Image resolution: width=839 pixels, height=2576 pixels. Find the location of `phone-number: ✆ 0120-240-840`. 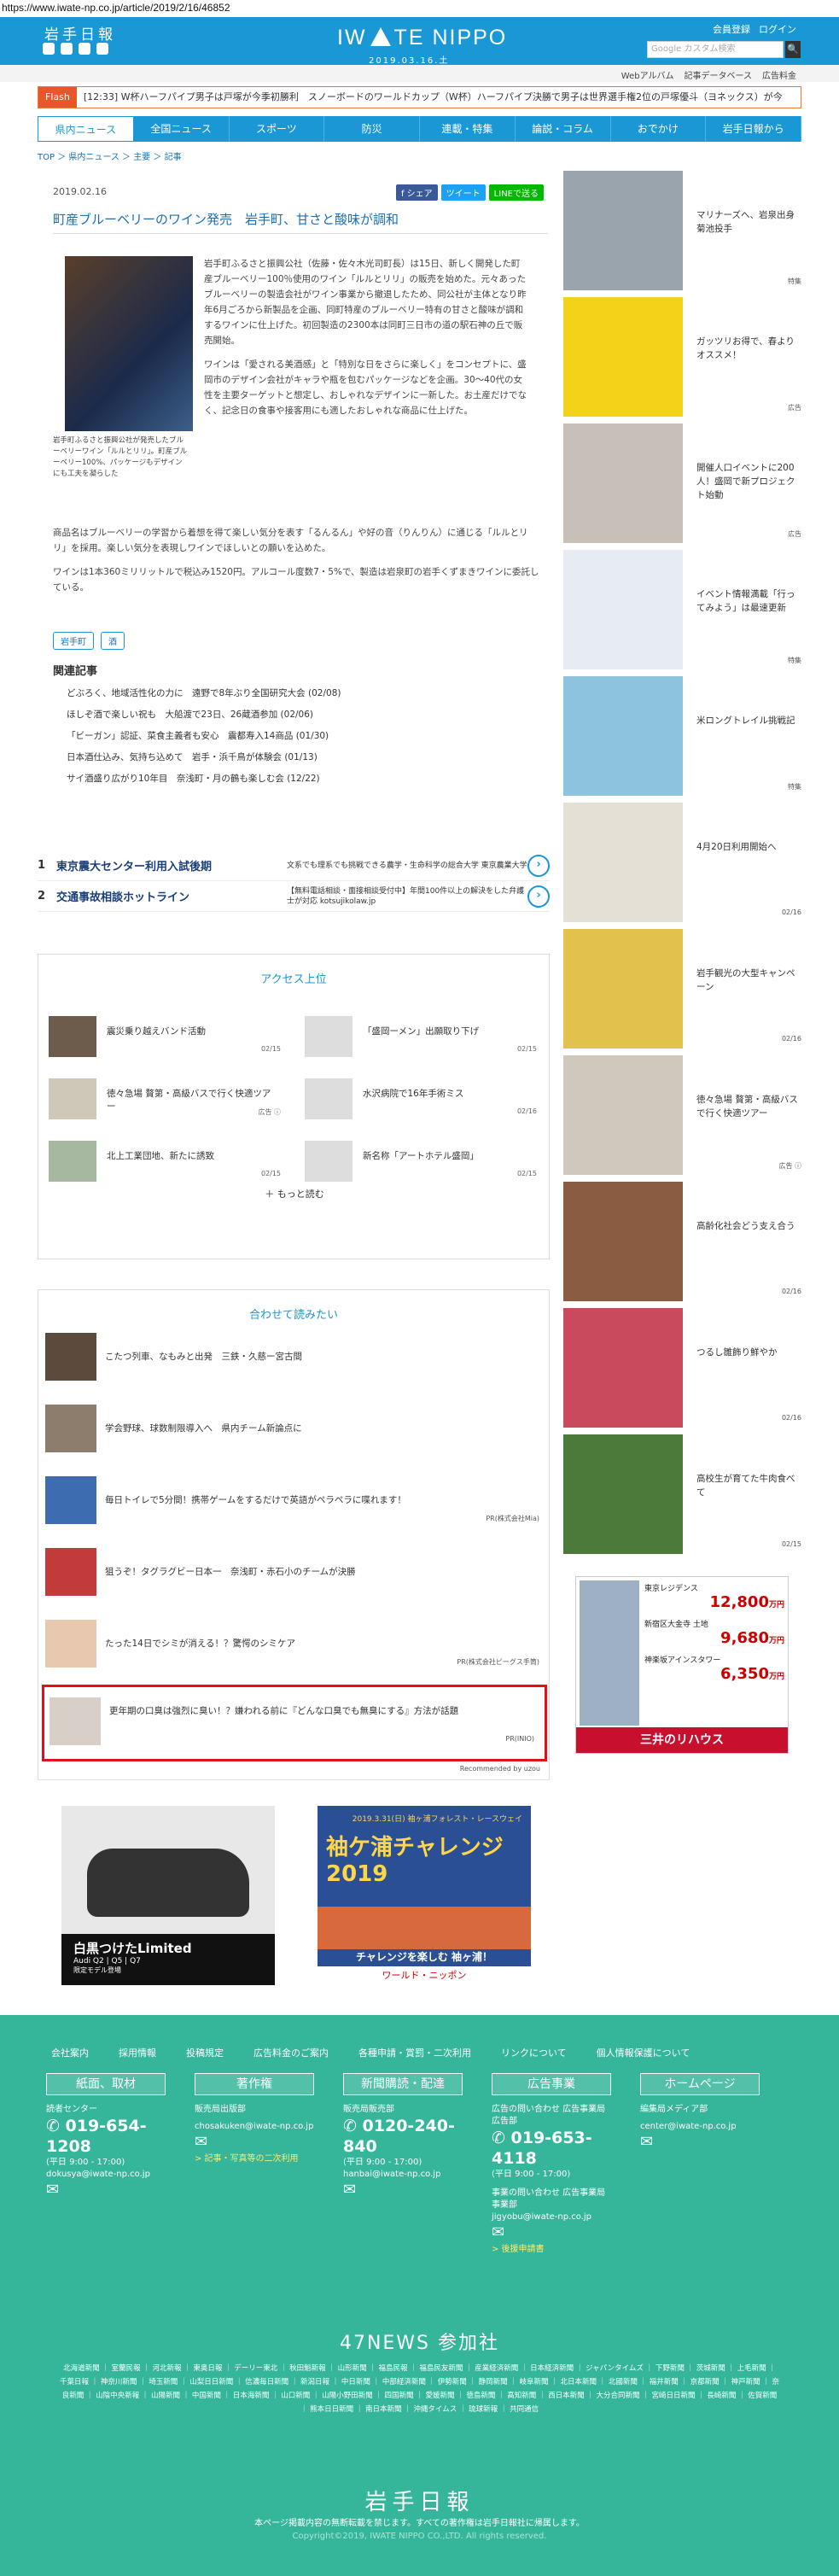

phone-number: ✆ 0120-240-840 is located at coordinates (403, 2136).